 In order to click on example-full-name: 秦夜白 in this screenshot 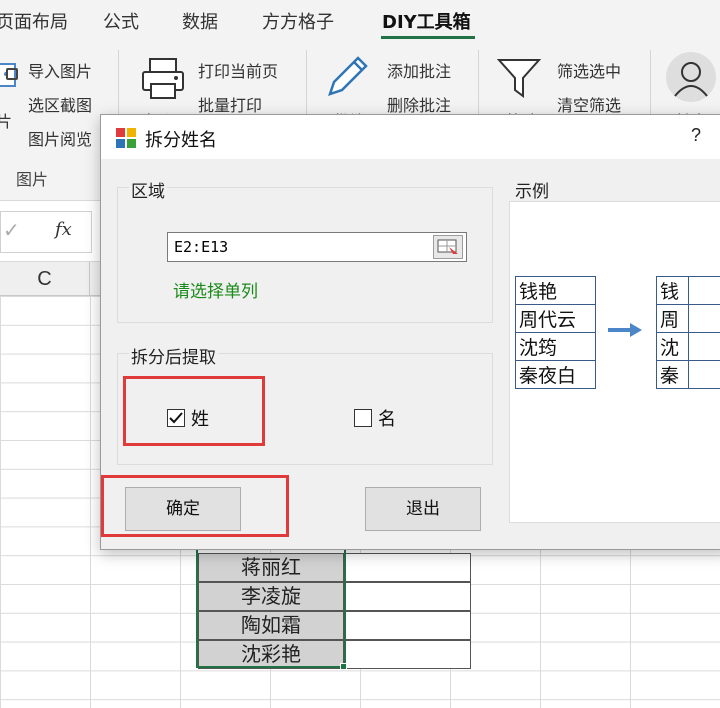, I will do `click(555, 374)`.